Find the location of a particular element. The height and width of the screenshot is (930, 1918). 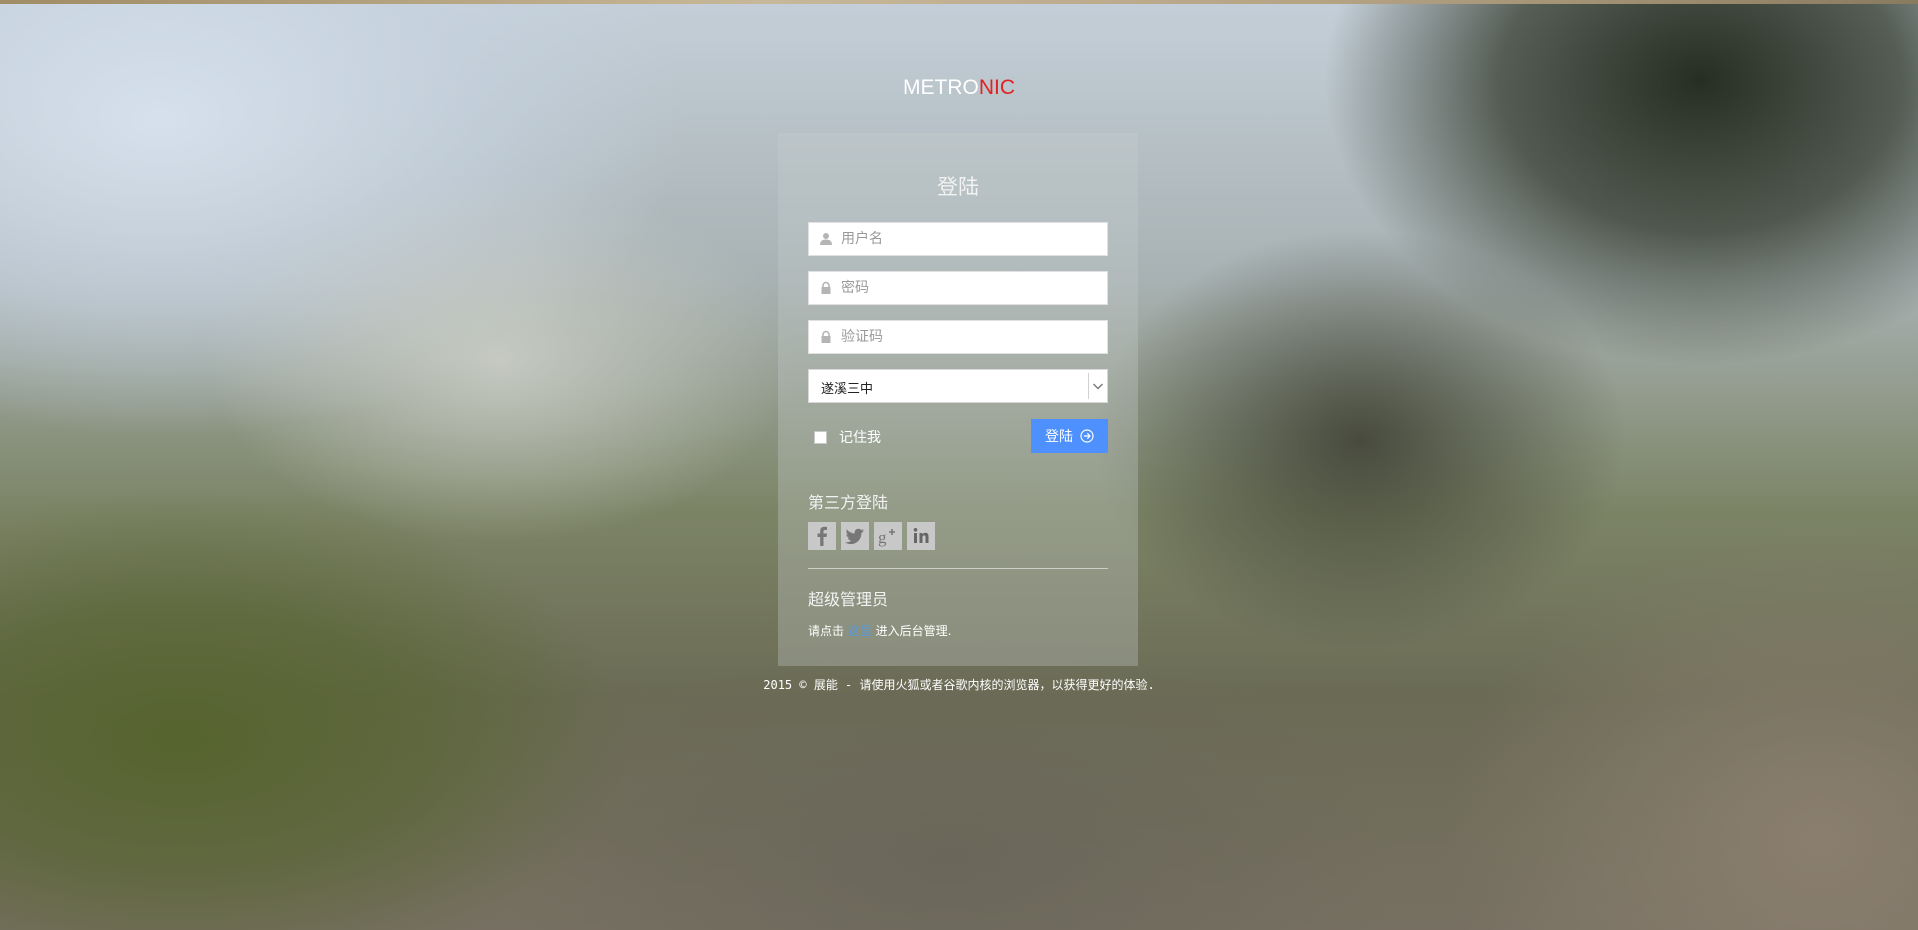

admin-text-before: 请点击 is located at coordinates (828, 631).